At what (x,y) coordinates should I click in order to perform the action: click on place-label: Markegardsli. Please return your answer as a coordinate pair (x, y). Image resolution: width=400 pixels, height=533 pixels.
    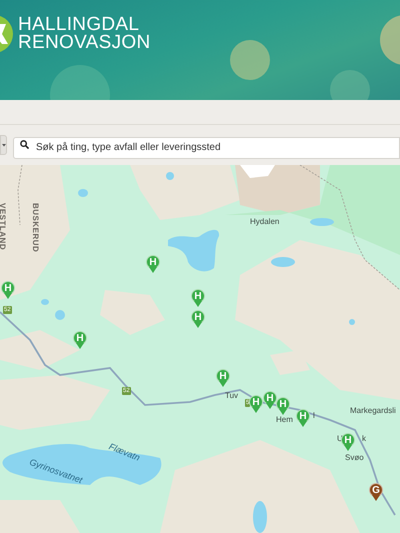
    Looking at the image, I should click on (373, 411).